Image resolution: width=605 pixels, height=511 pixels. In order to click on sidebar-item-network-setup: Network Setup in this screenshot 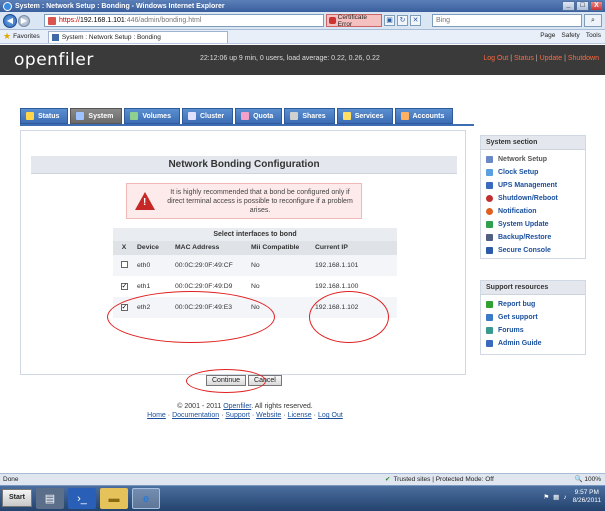, I will do `click(533, 159)`.